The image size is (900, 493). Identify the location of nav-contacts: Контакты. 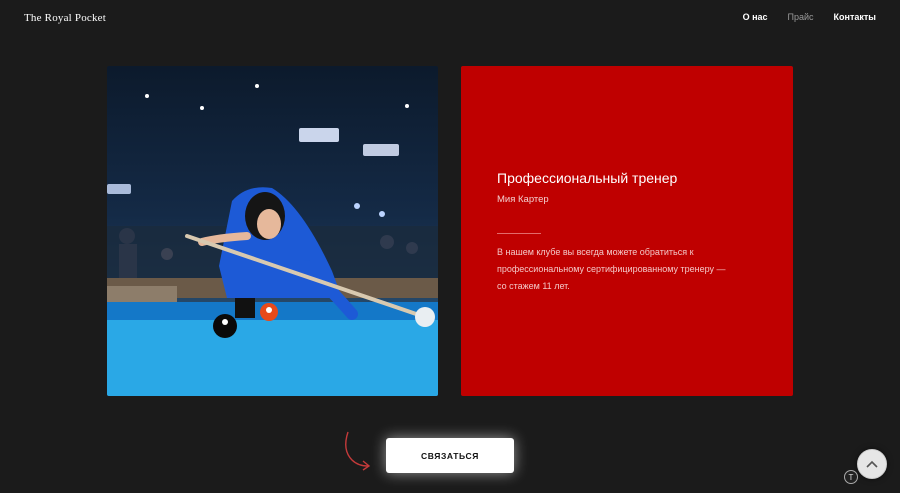
(855, 17).